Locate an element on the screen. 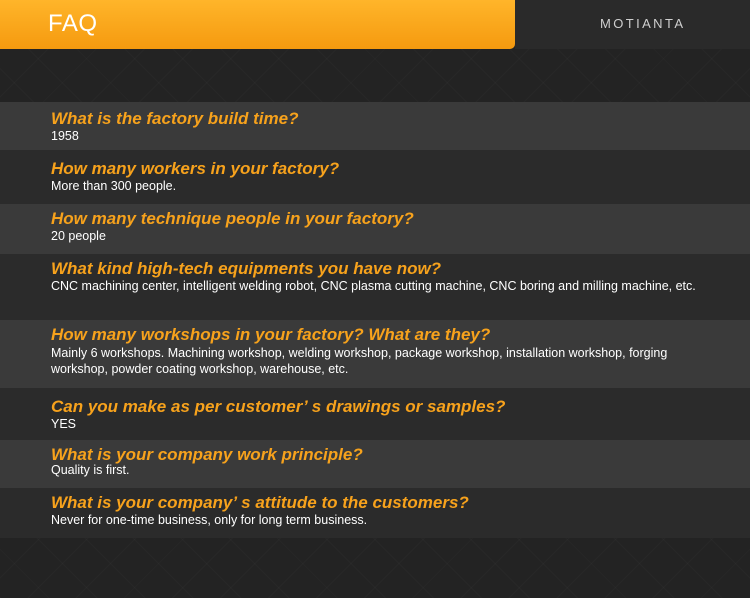 This screenshot has width=750, height=598. faq-header-tab: FAQ is located at coordinates (257, 24).